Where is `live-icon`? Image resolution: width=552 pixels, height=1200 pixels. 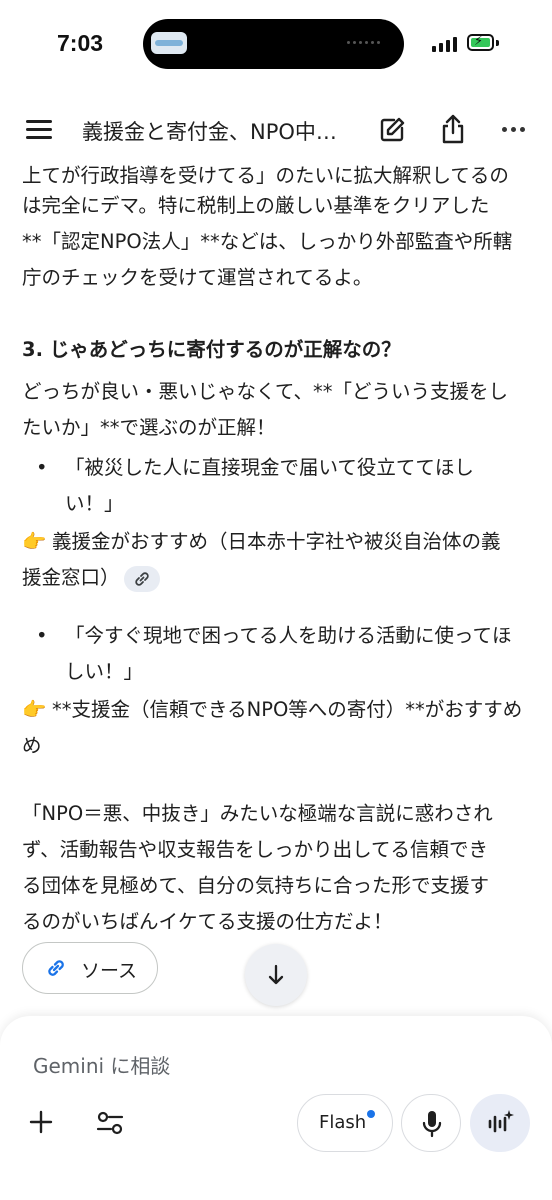 live-icon is located at coordinates (501, 1121).